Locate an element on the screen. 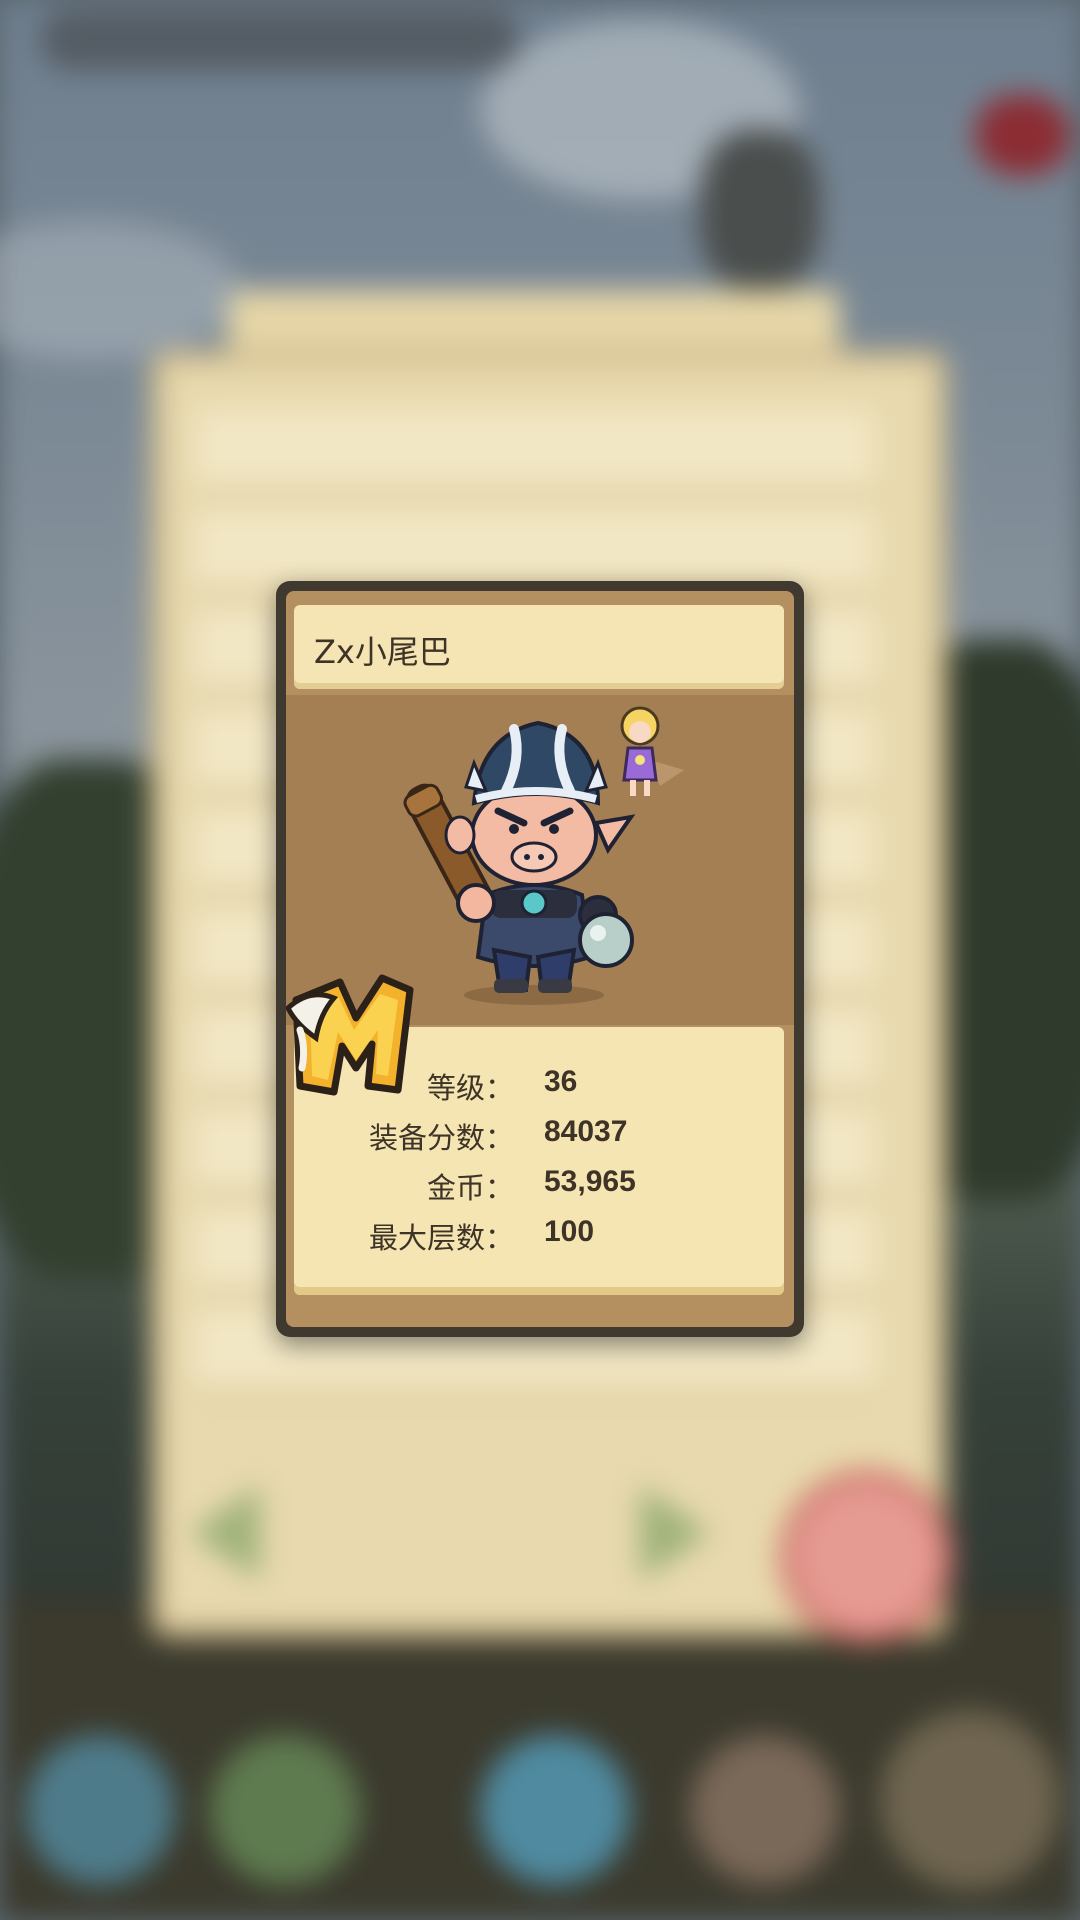 This screenshot has height=1920, width=1080. stat-label-max-floor: 最大层数： is located at coordinates (441, 1238).